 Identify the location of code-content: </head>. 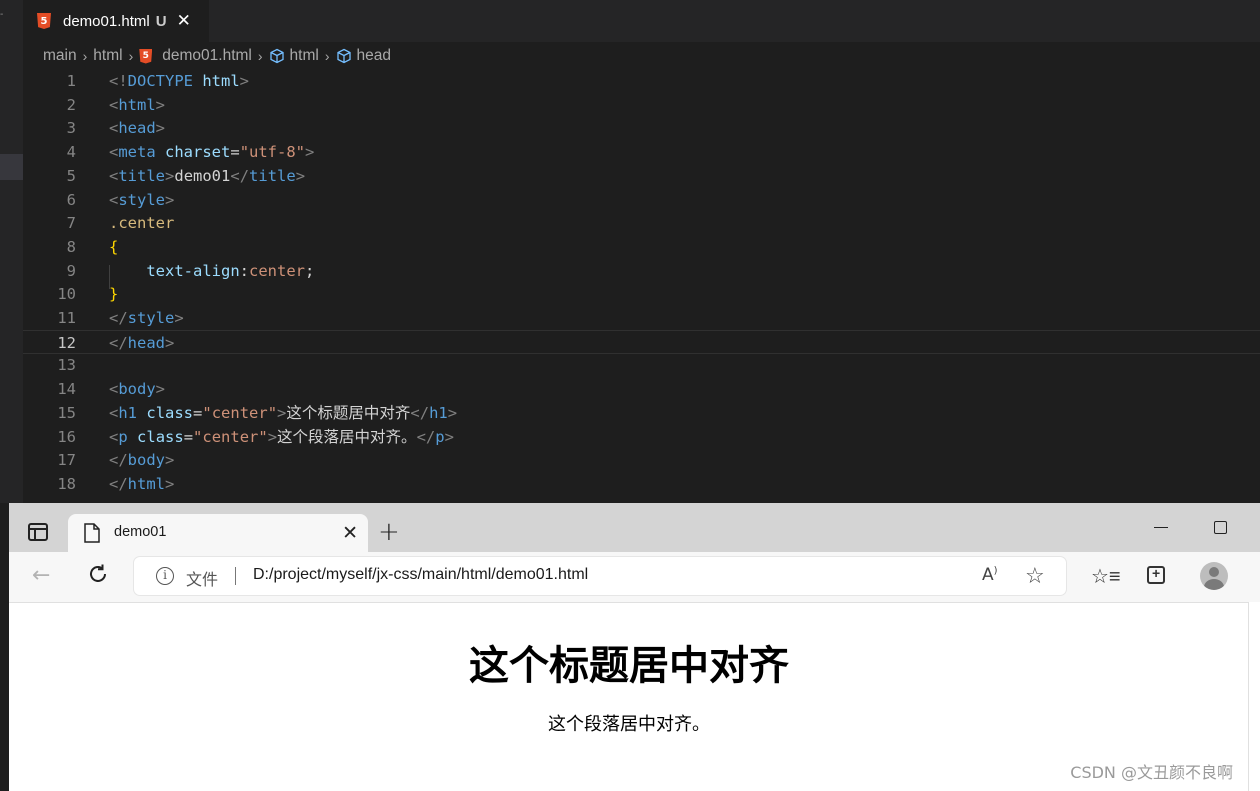
(141, 343).